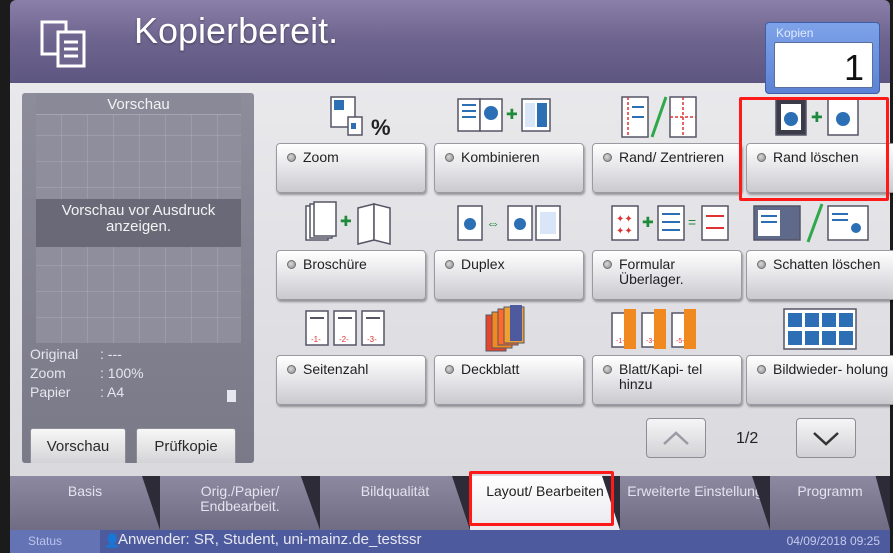  Describe the element at coordinates (670, 223) in the screenshot. I see `form-overlay-icon: ✦✦ ✦✦ ✚ =` at that location.